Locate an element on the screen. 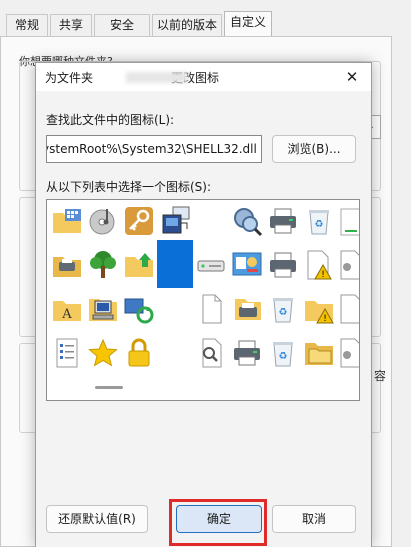  tab-security: 安全 is located at coordinates (122, 25).